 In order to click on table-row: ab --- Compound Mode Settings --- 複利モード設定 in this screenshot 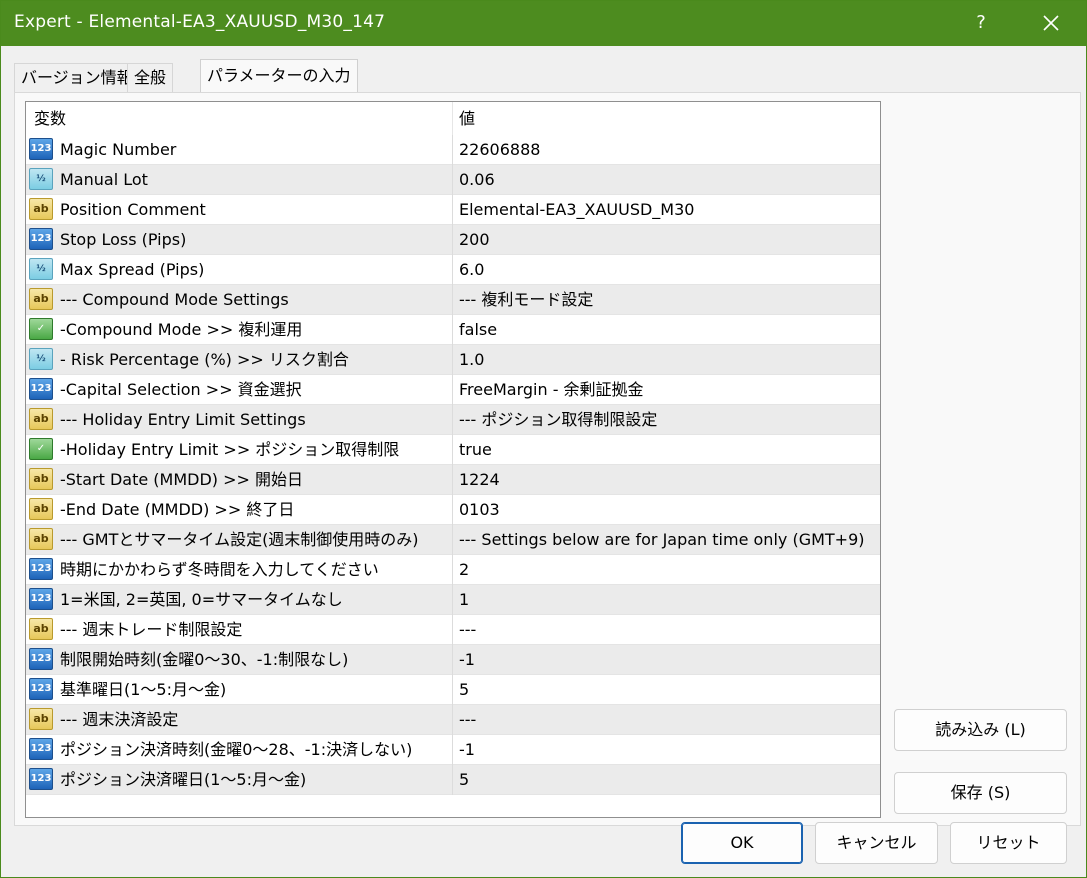, I will do `click(453, 300)`.